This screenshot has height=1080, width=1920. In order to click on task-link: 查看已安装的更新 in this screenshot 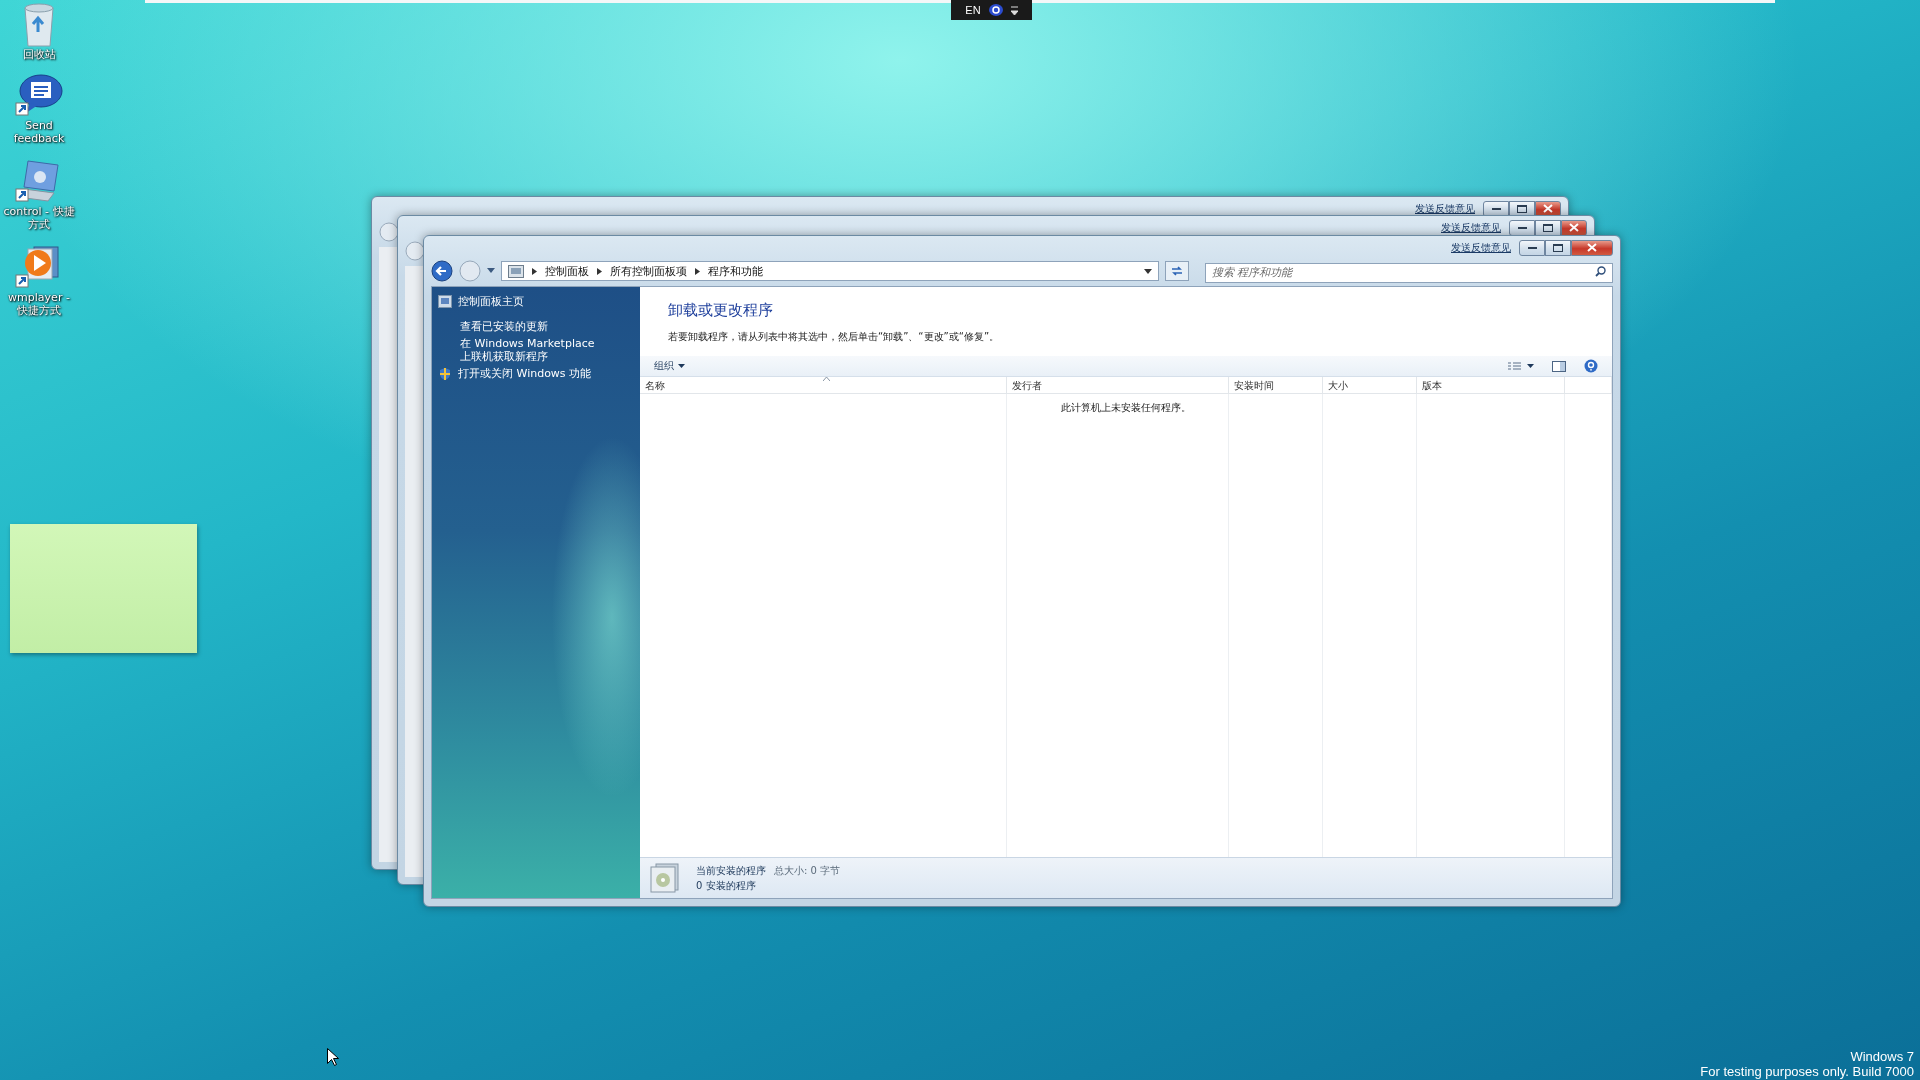, I will do `click(522, 326)`.